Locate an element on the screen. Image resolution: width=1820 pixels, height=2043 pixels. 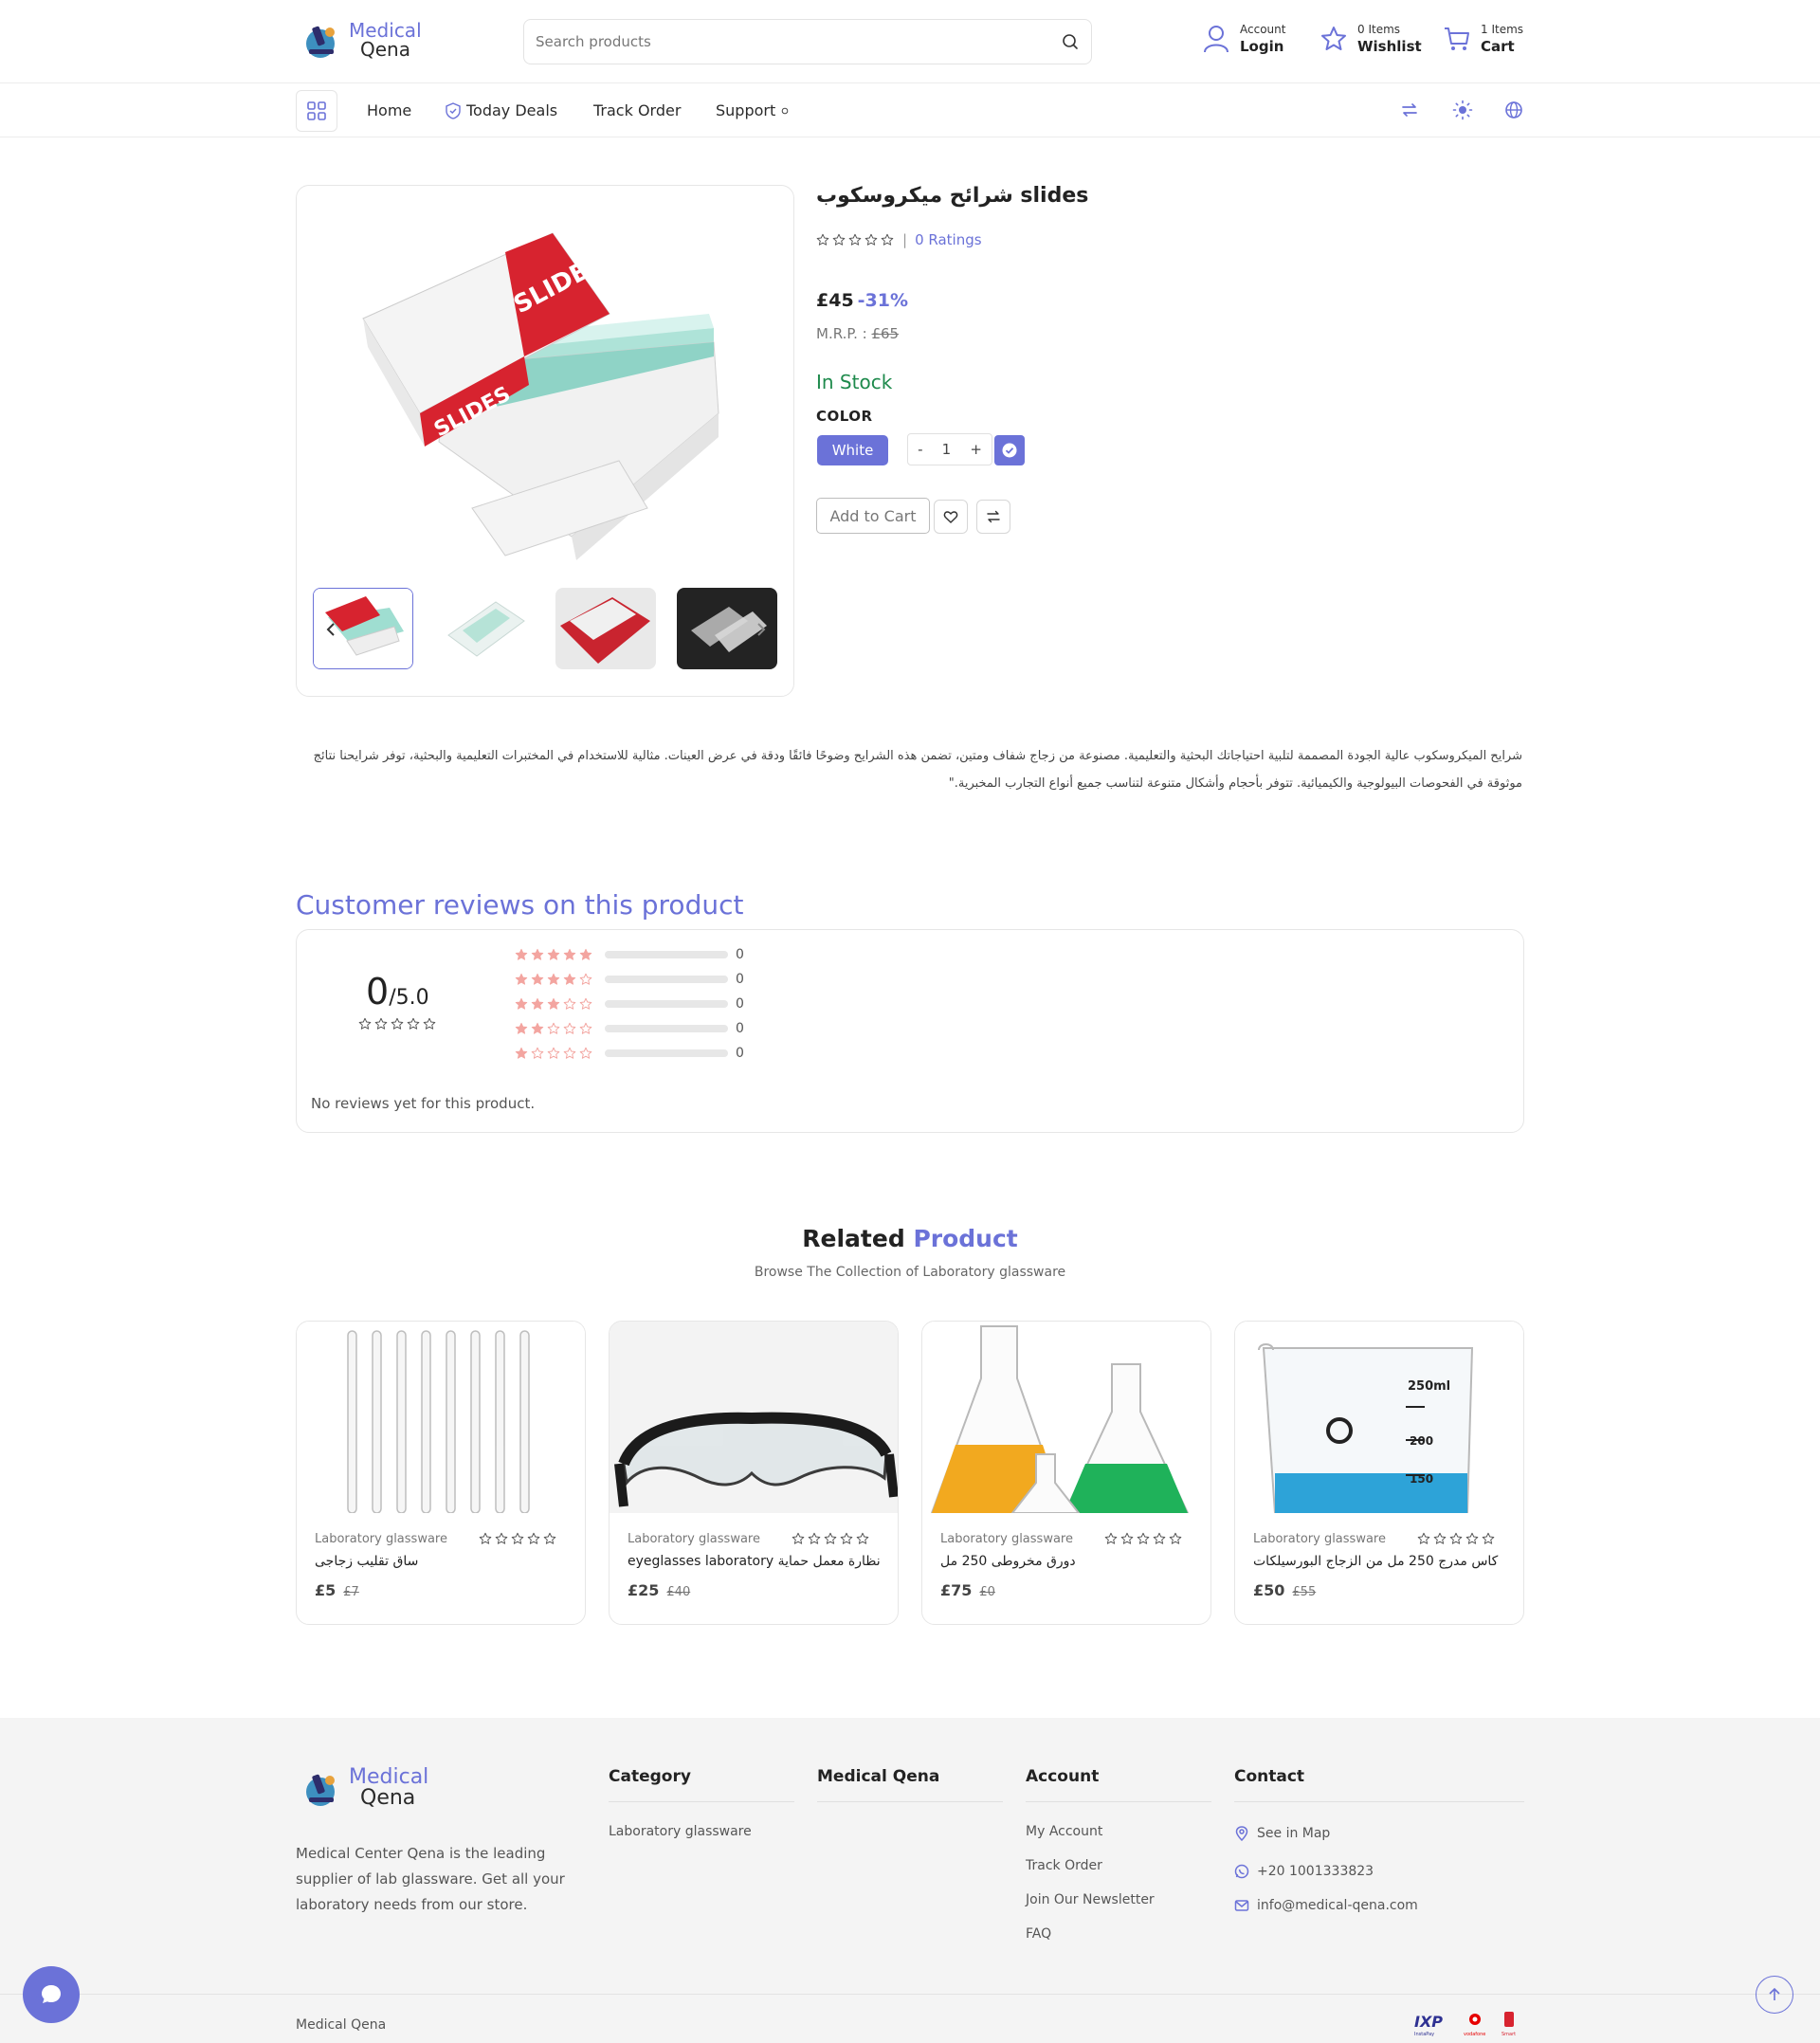
mail-icon is located at coordinates (1241, 1905).